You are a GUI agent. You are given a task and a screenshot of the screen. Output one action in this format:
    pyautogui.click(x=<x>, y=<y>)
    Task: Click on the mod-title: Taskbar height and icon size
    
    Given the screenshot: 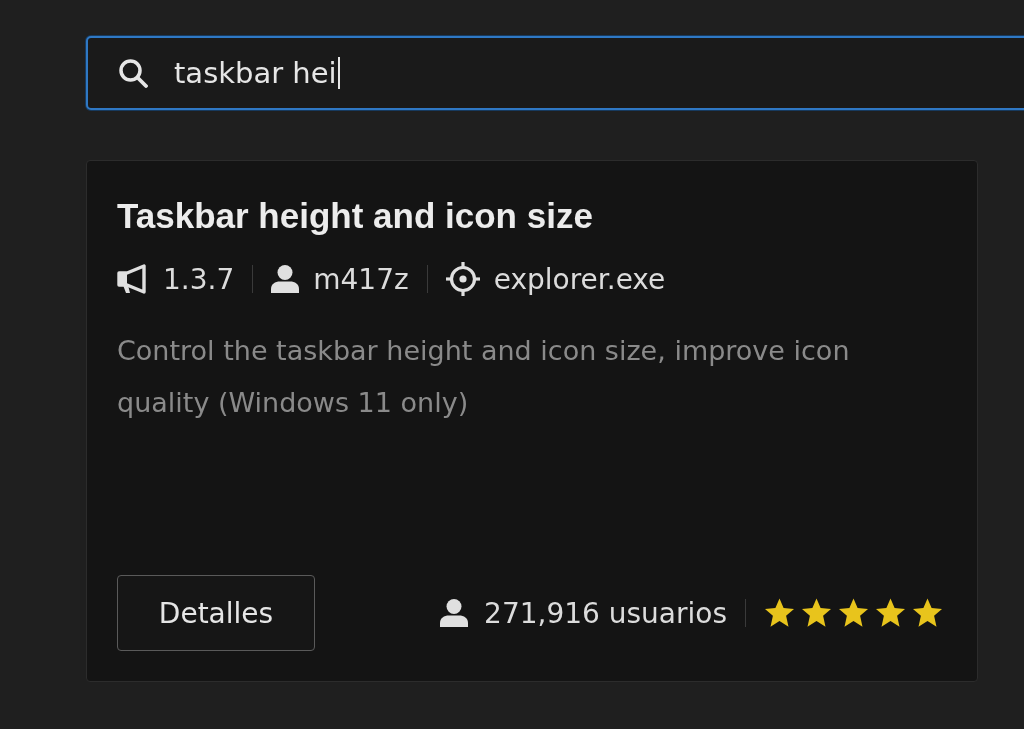 What is the action you would take?
    pyautogui.click(x=355, y=216)
    